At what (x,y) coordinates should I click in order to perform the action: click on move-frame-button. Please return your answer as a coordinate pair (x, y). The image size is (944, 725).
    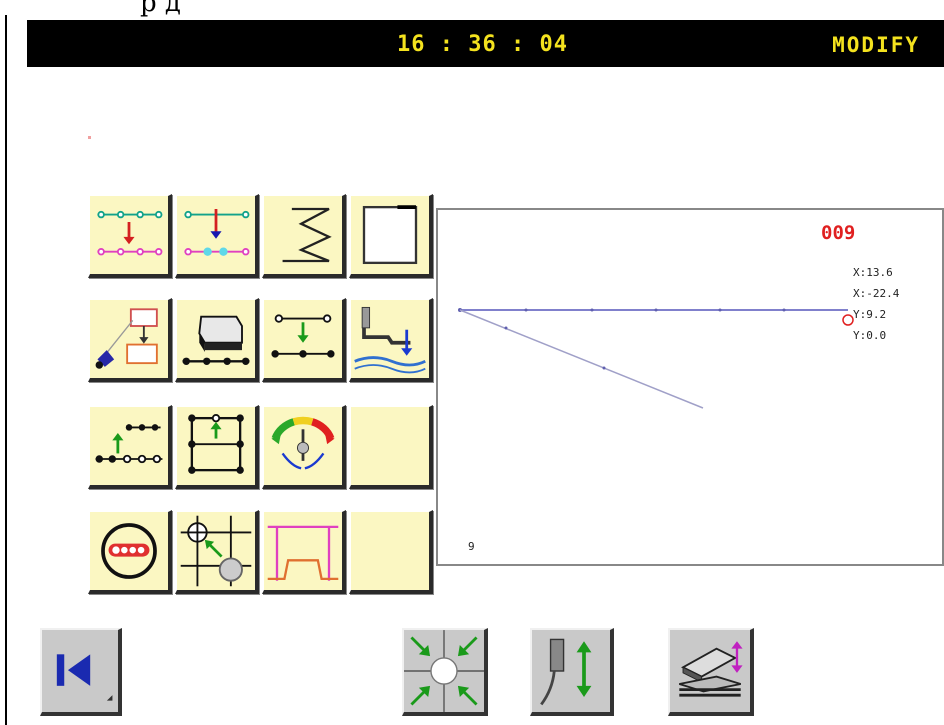
    Looking at the image, I should click on (217, 447).